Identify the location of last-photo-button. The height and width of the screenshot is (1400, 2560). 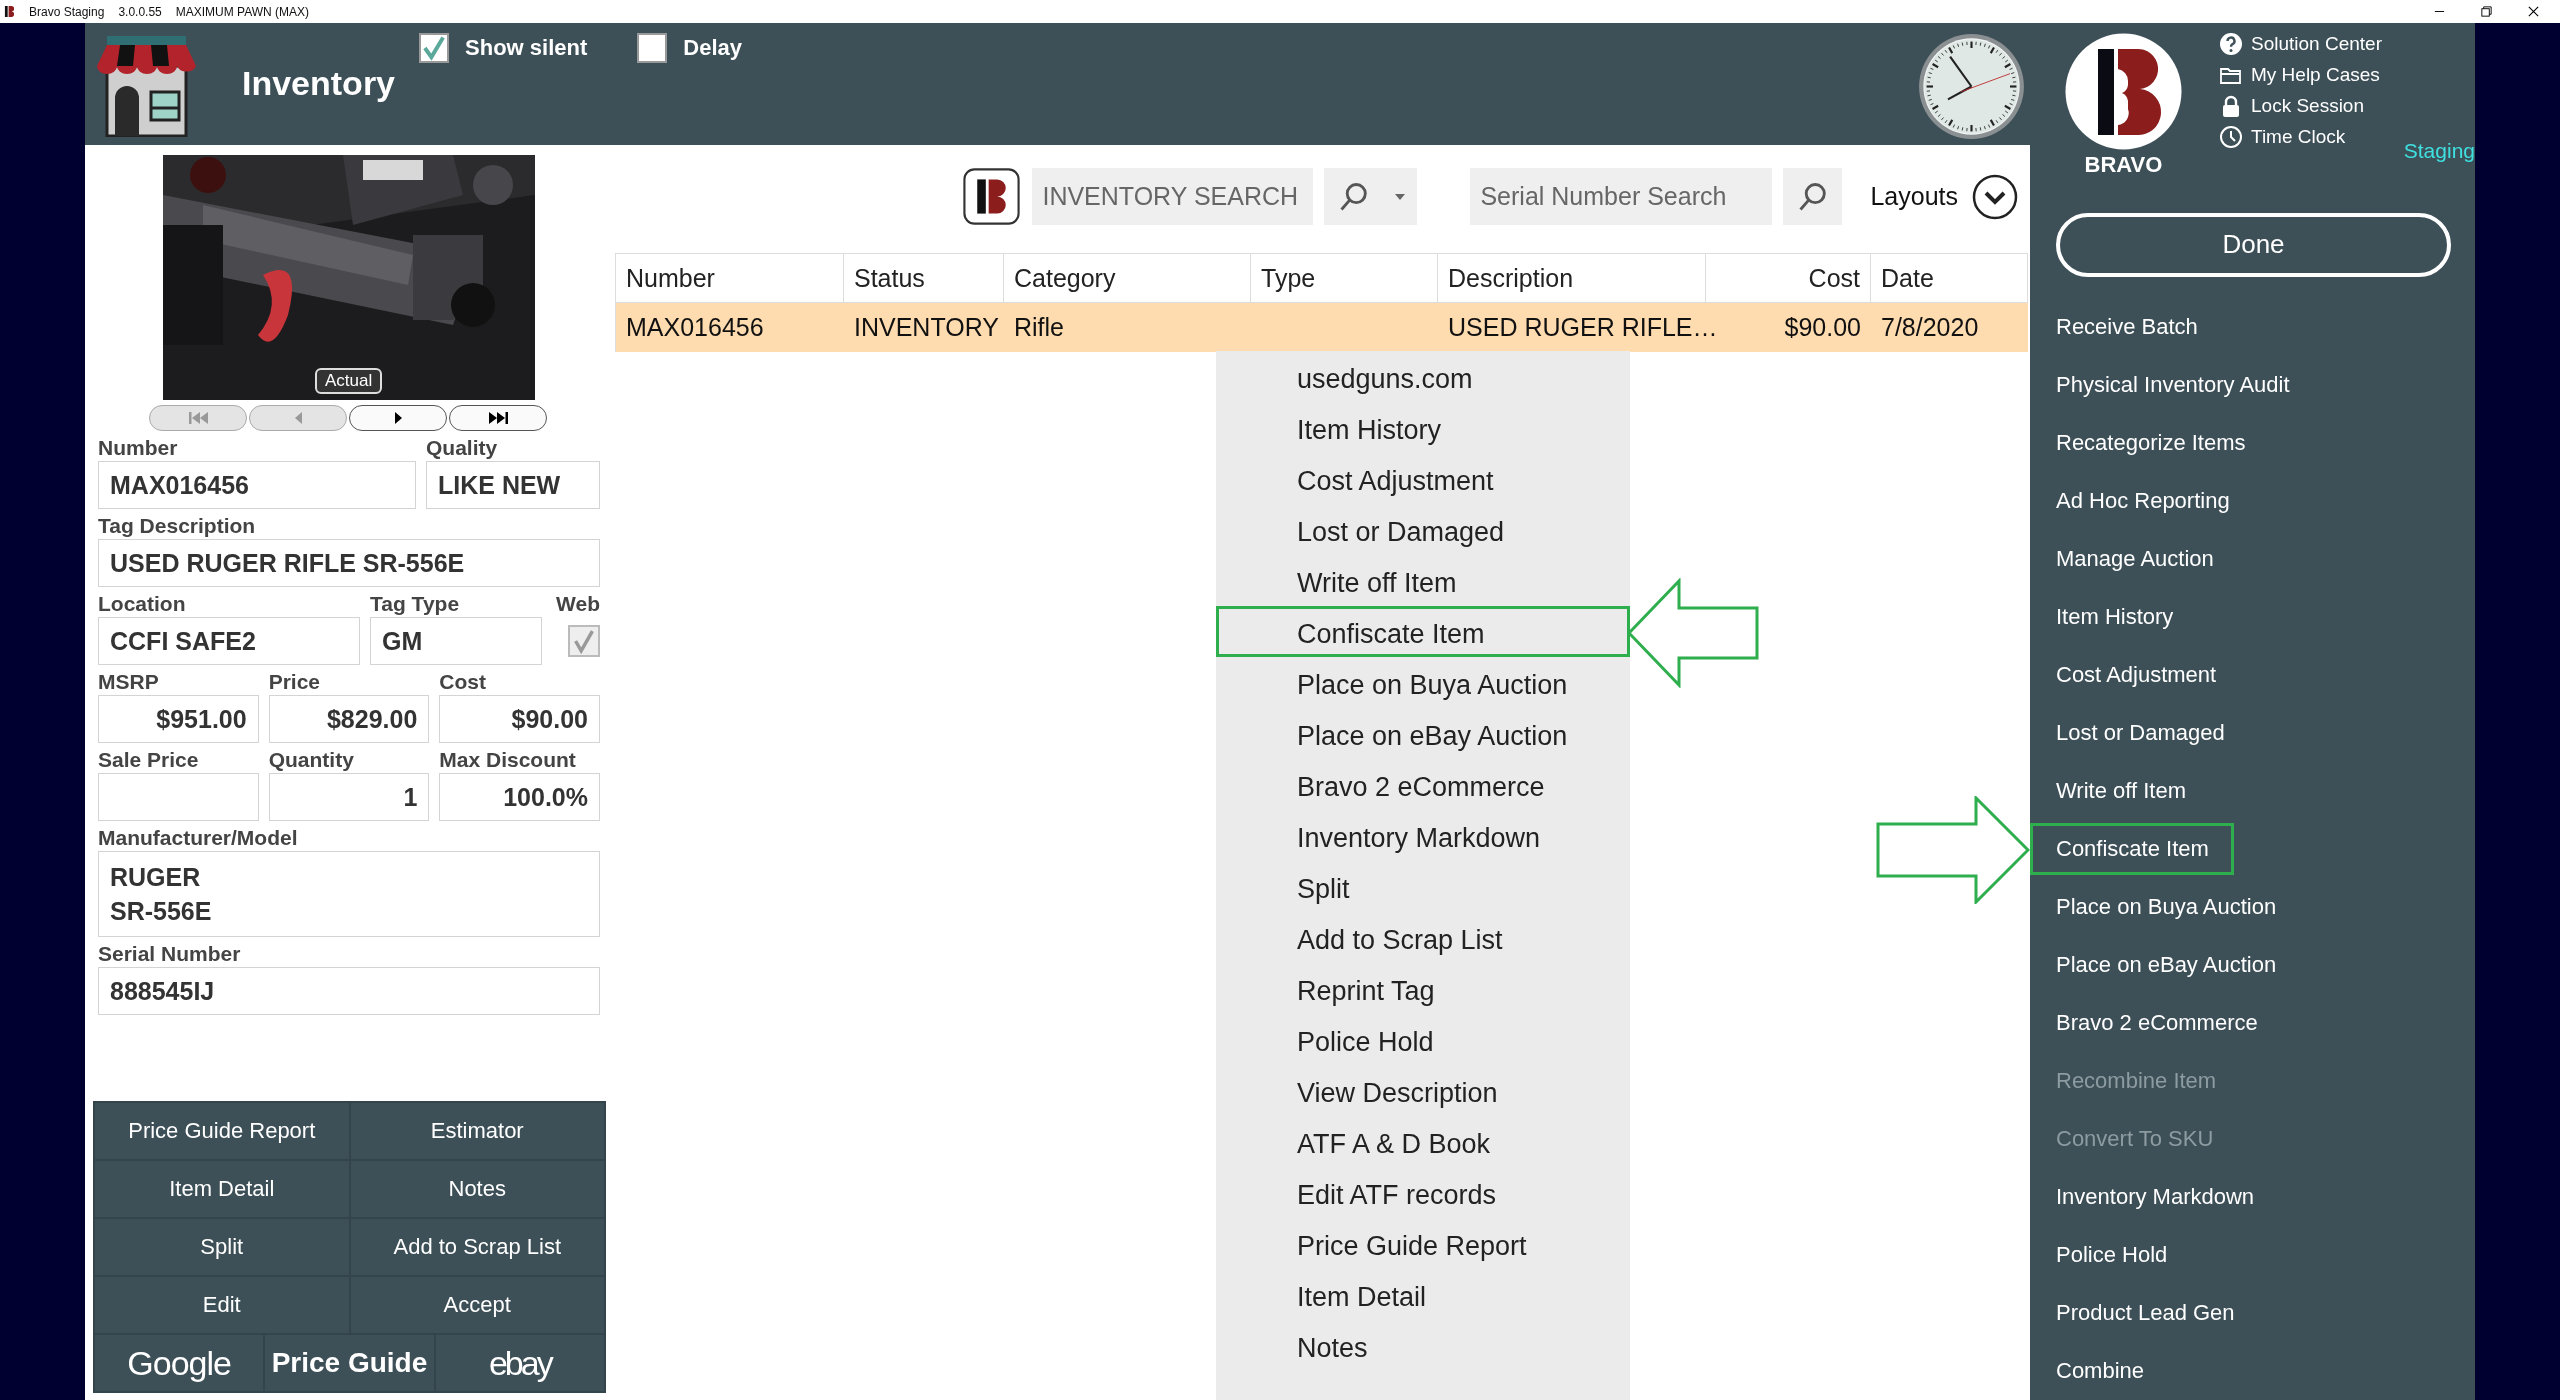
(498, 418).